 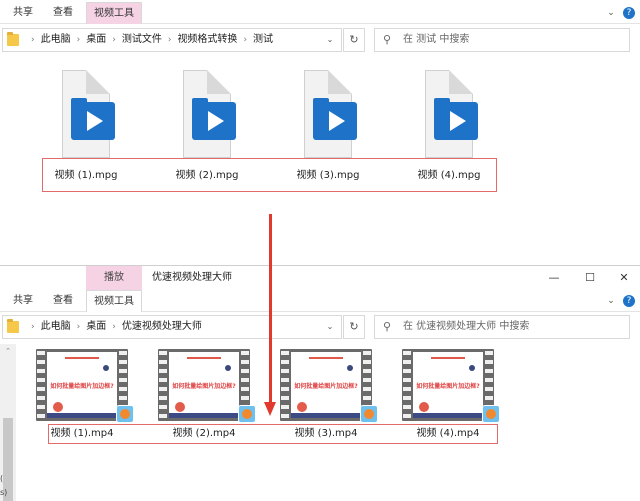 What do you see at coordinates (142, 39) in the screenshot?
I see `breadcrumb-test-files: 测试文件` at bounding box center [142, 39].